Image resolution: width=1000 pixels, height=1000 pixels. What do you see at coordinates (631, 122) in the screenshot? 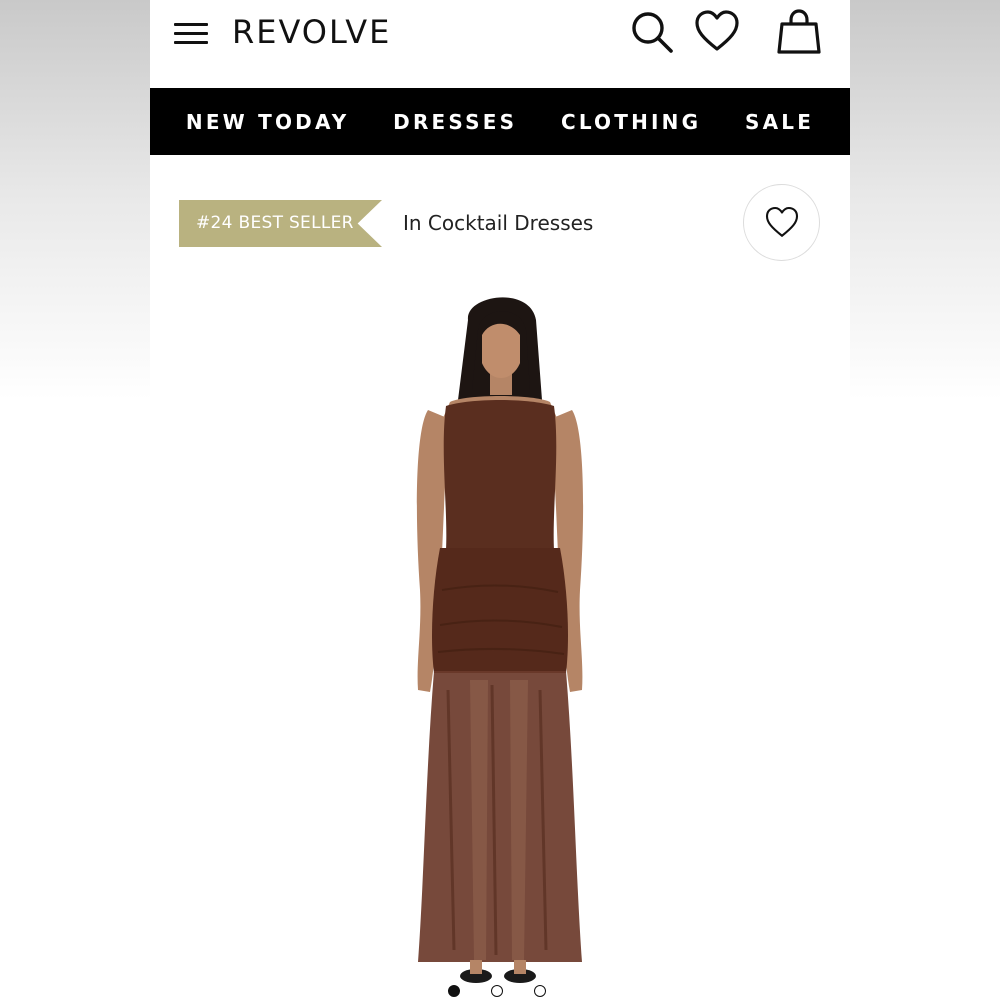
I see `nav-item-clothing: CLOTHING` at bounding box center [631, 122].